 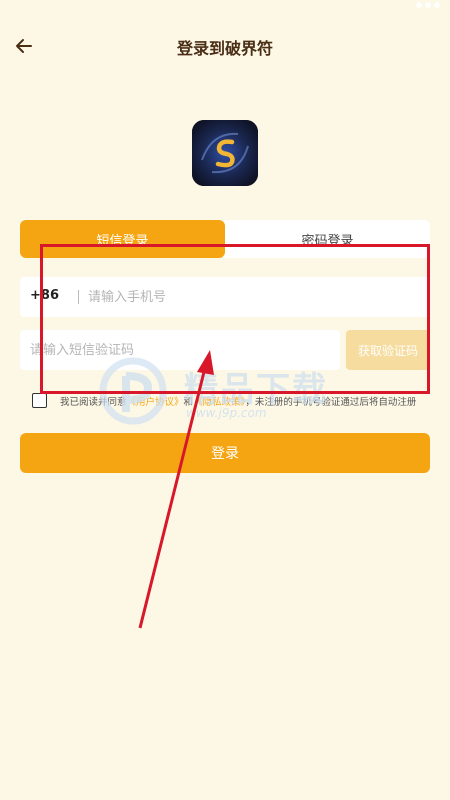 What do you see at coordinates (122, 239) in the screenshot?
I see `tab-sms-login: 短信登录` at bounding box center [122, 239].